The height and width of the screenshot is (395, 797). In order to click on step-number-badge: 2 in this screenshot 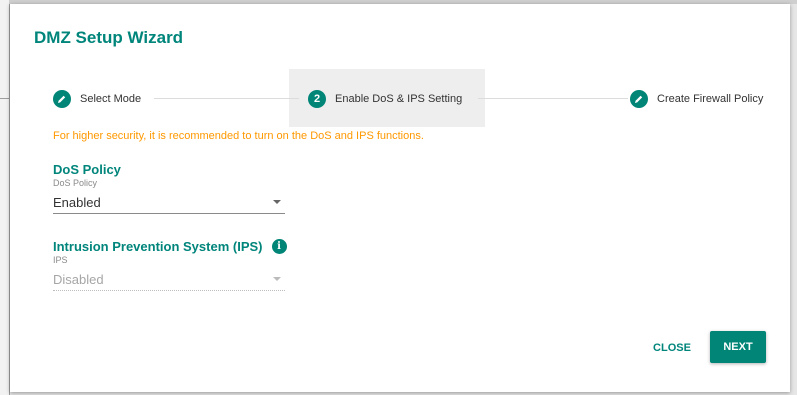, I will do `click(317, 99)`.